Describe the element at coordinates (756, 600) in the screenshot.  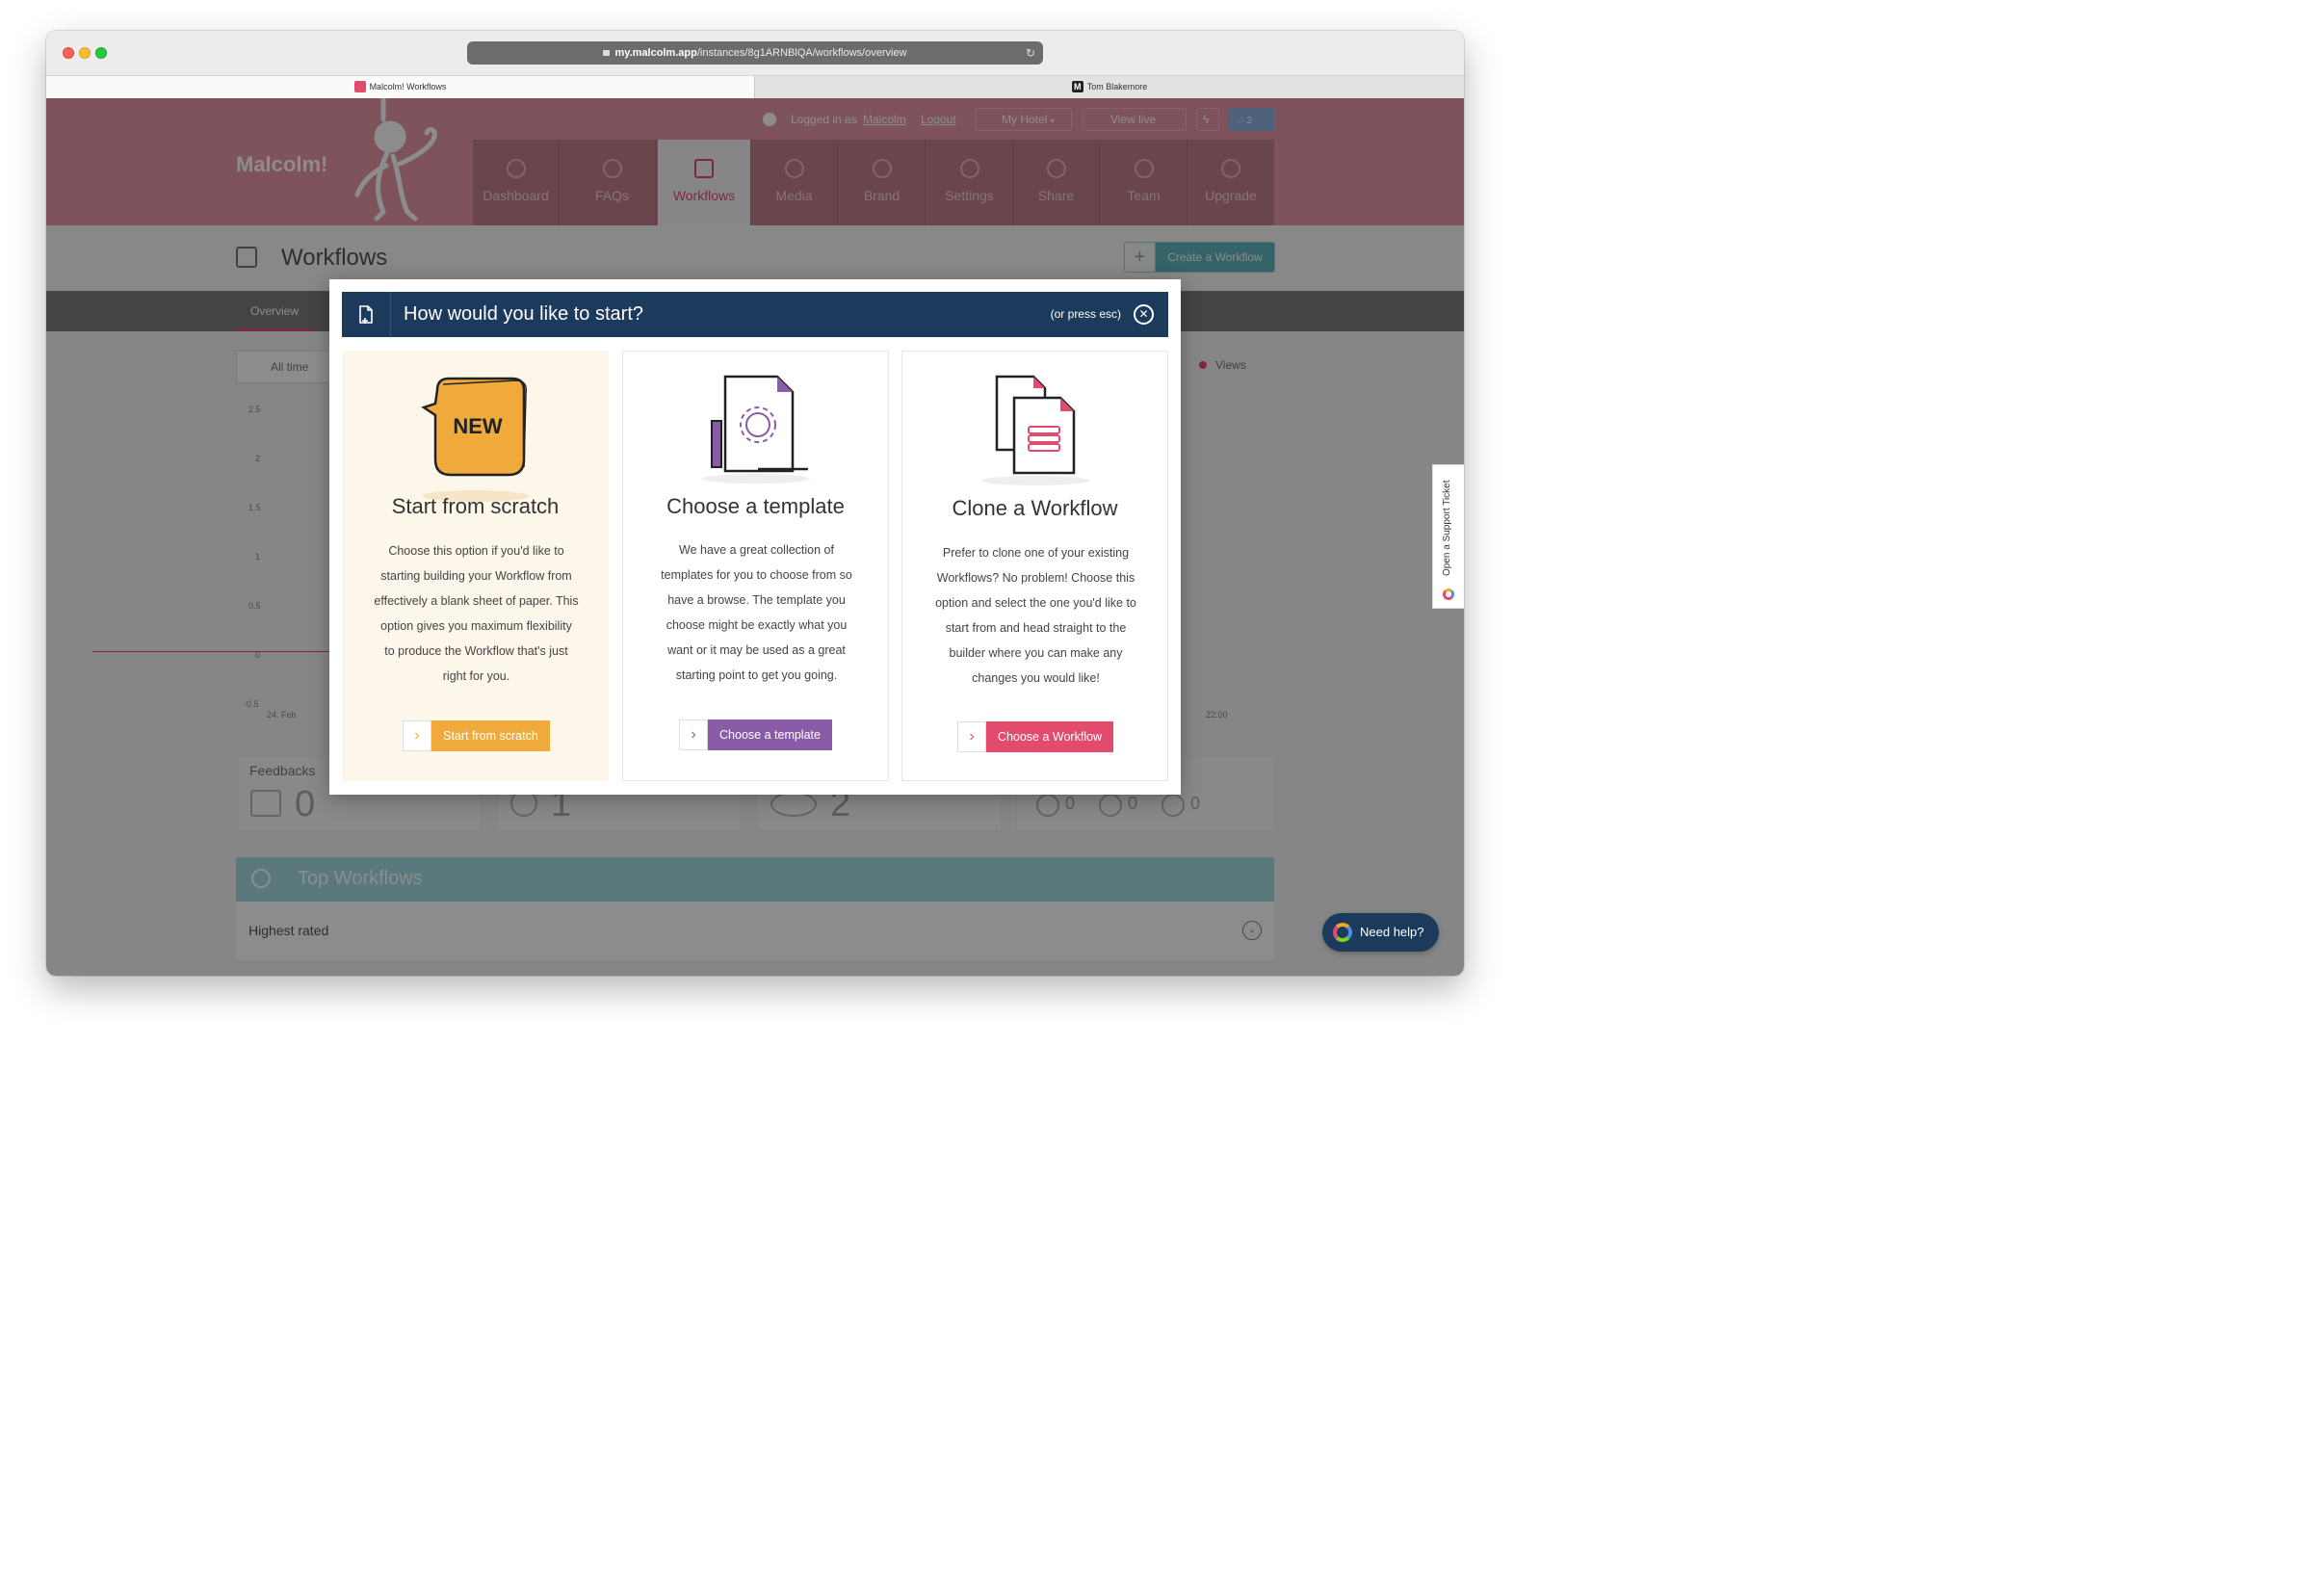
I see `desc-line: have a browse. The template you` at that location.